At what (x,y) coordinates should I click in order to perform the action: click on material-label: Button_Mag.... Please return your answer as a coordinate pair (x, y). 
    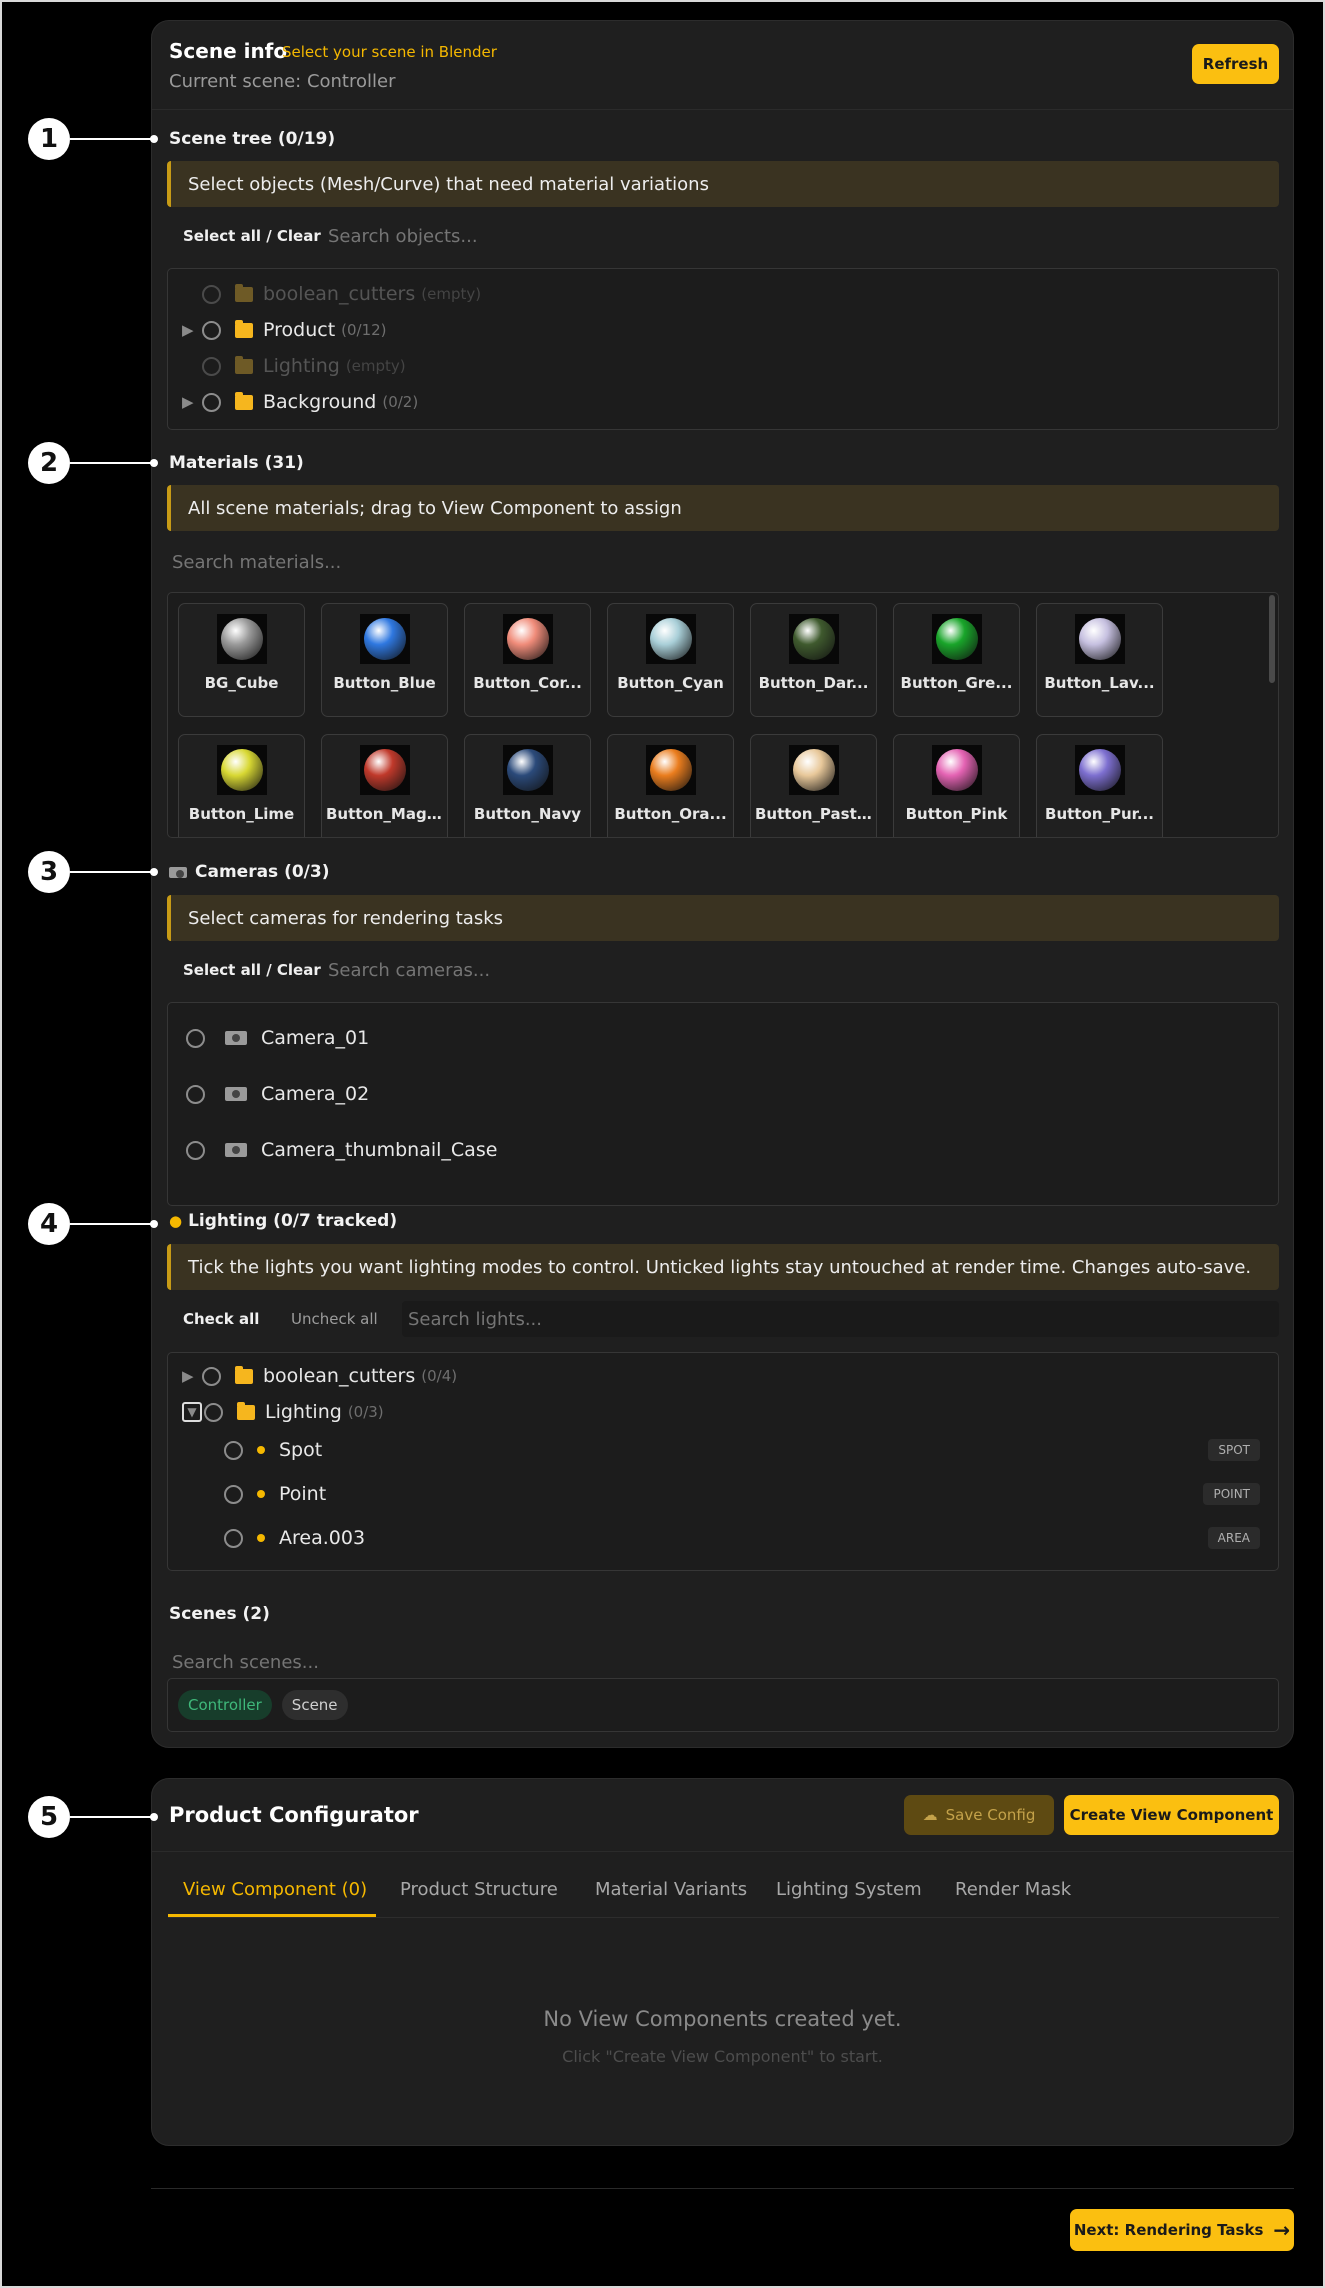
    Looking at the image, I should click on (384, 814).